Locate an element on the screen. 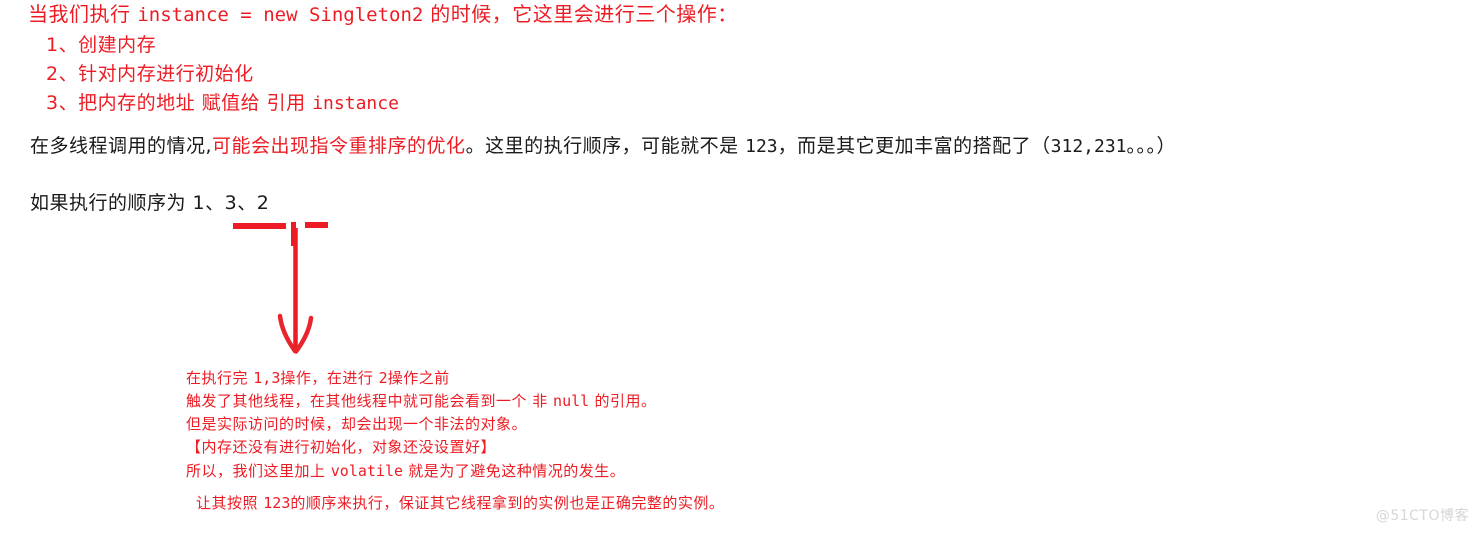 This screenshot has height=533, width=1483. explanation-line-2: 触发了其他线程，在其他线程中就可能会看到一个 非 null 的引用。 is located at coordinates (421, 401).